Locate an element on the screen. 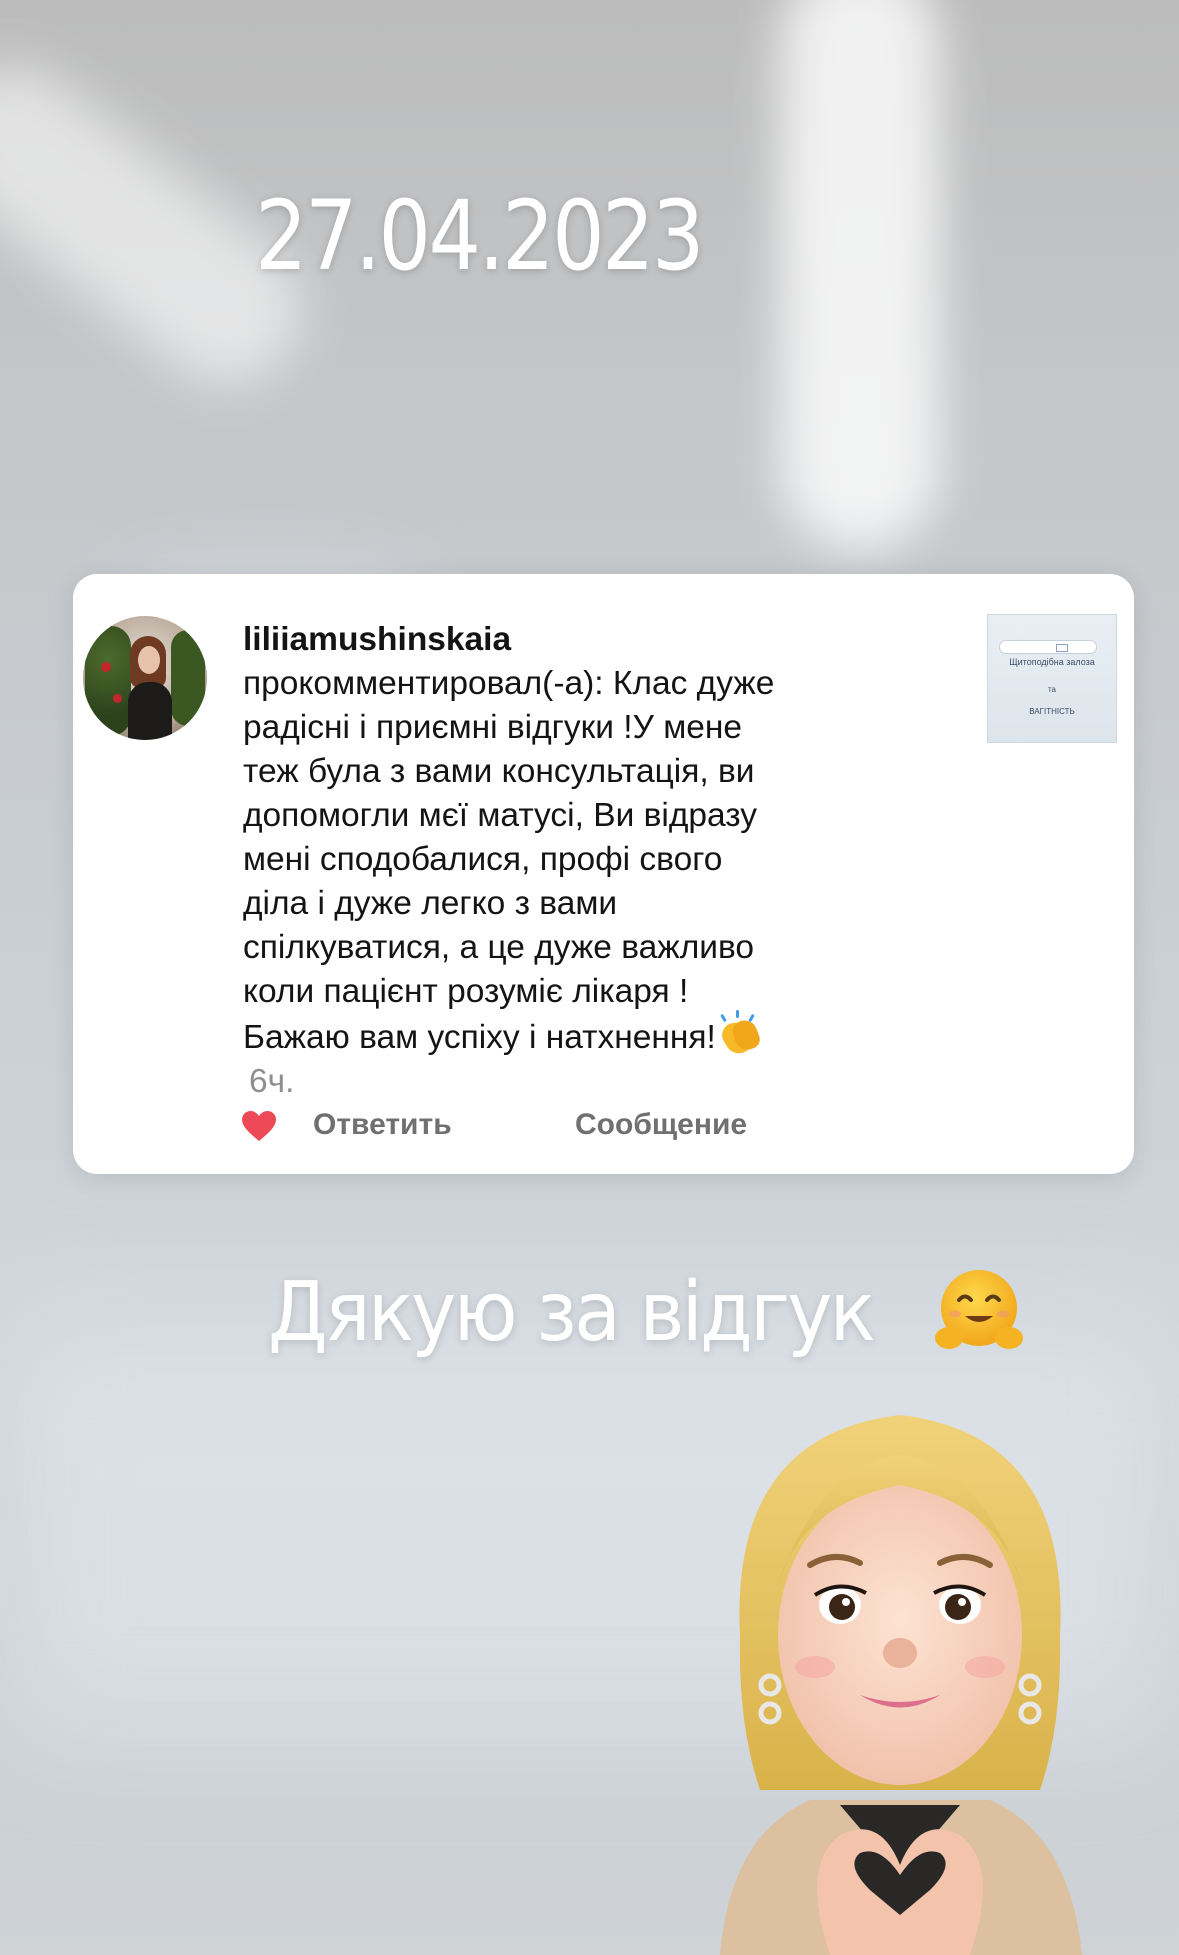 Image resolution: width=1179 pixels, height=1955 pixels. comment-timestamp: 6ч. is located at coordinates (272, 1081).